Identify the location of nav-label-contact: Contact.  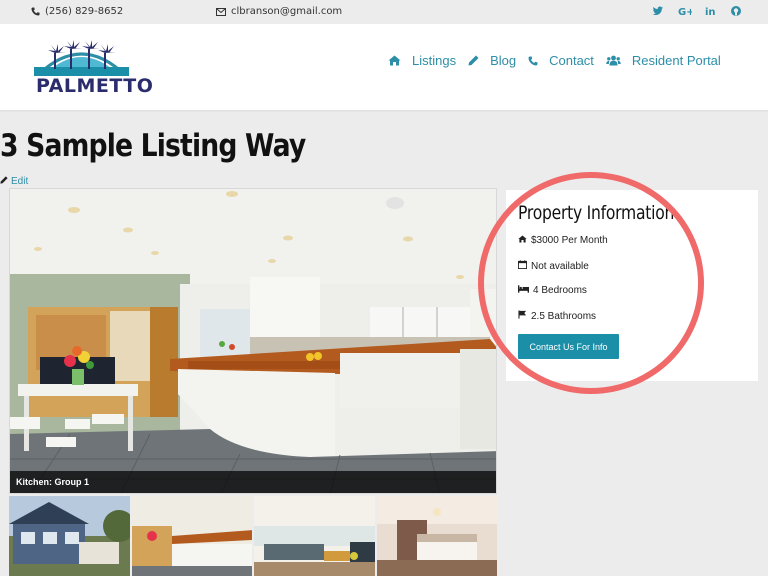
(571, 60).